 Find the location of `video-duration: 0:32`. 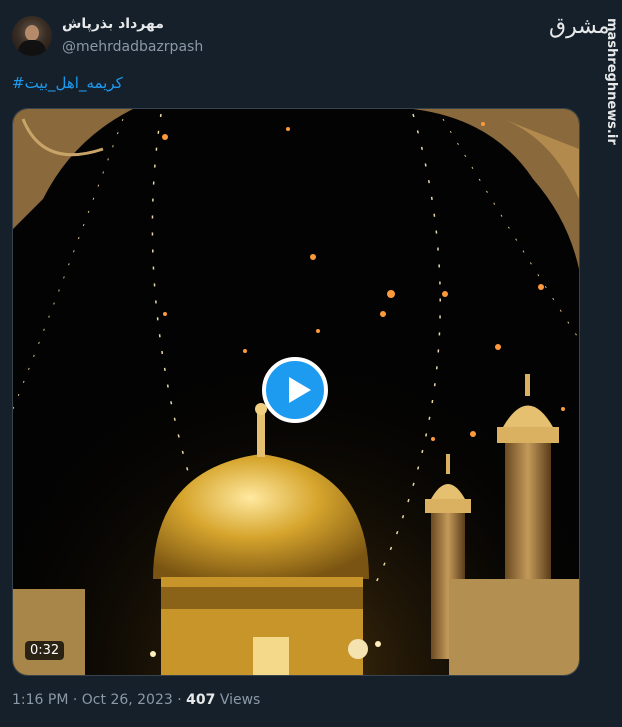

video-duration: 0:32 is located at coordinates (45, 650).